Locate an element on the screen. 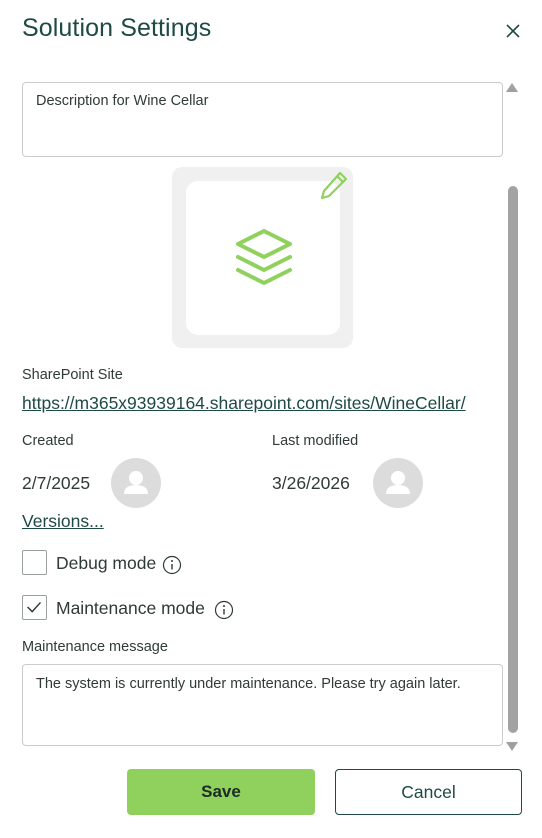 This screenshot has width=542, height=838. maintenance-mode-label: Maintenance mode is located at coordinates (130, 608).